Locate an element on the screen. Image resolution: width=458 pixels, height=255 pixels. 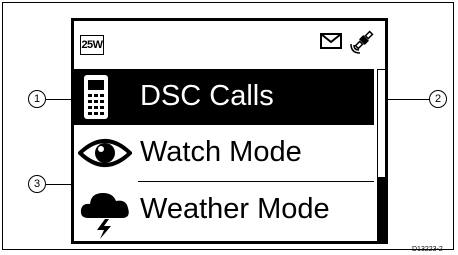
status-bar: 25W is located at coordinates (229, 45).